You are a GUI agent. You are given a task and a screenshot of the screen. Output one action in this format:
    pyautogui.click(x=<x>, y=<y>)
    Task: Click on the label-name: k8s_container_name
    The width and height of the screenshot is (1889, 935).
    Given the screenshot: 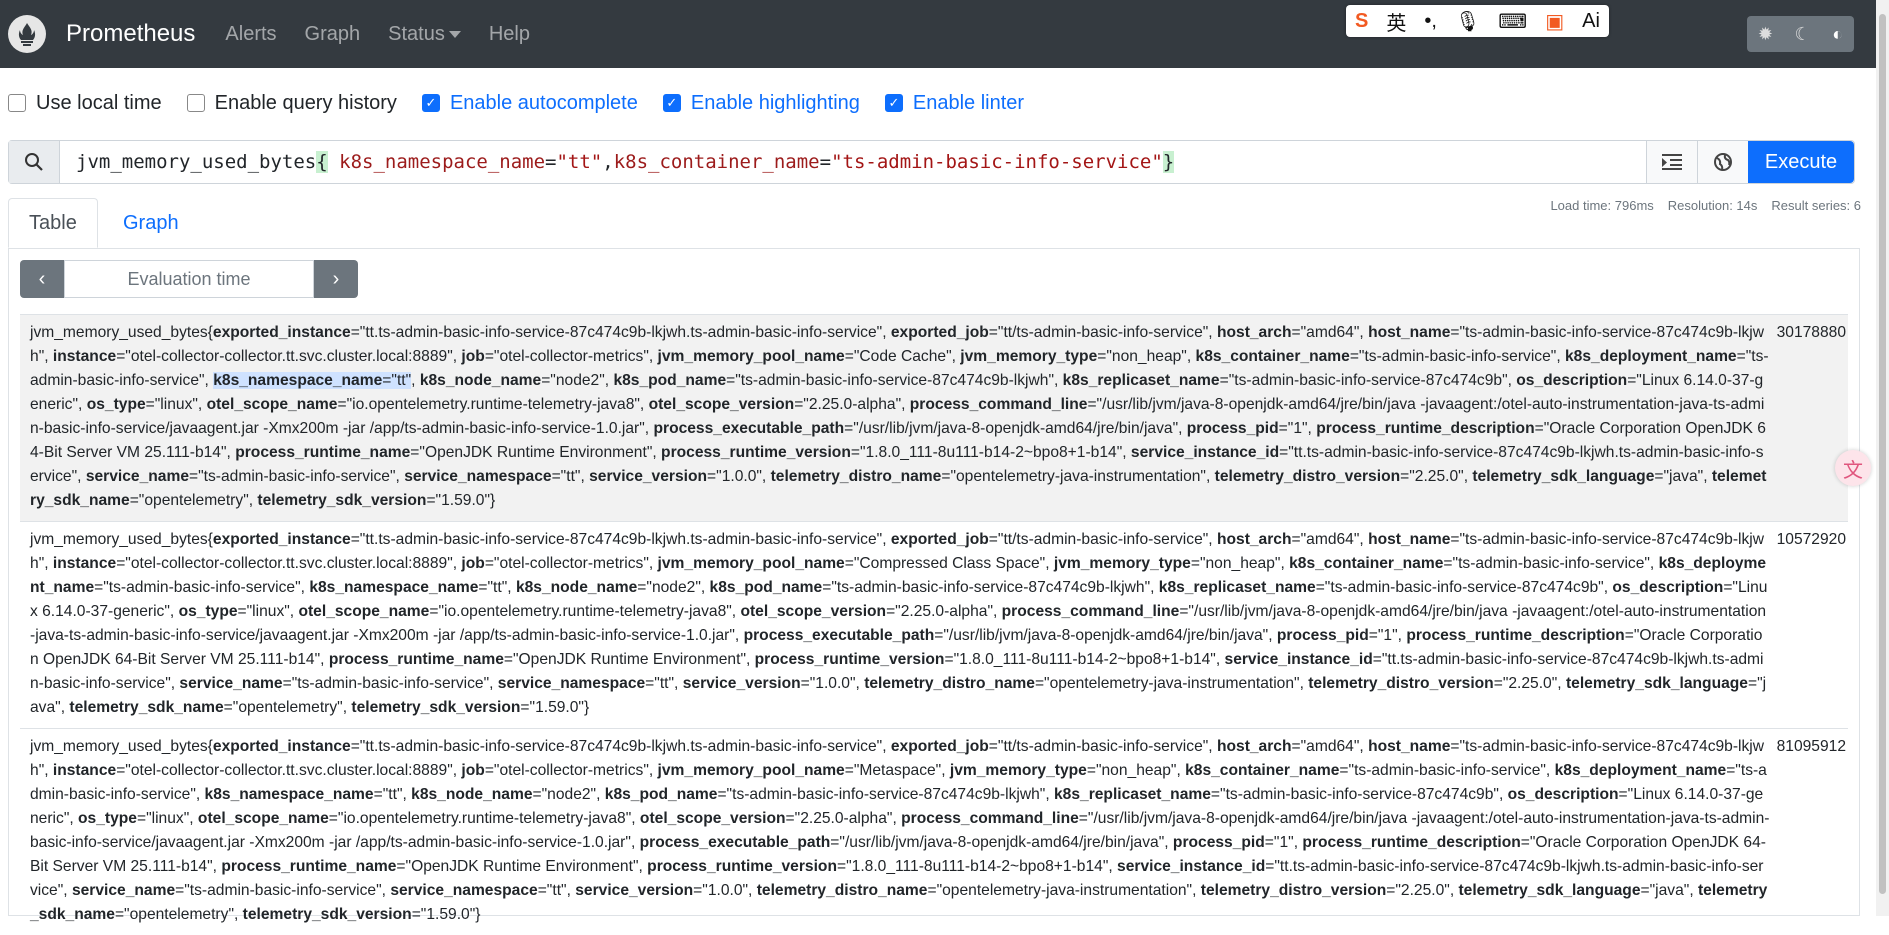 What is the action you would take?
    pyautogui.click(x=1272, y=356)
    